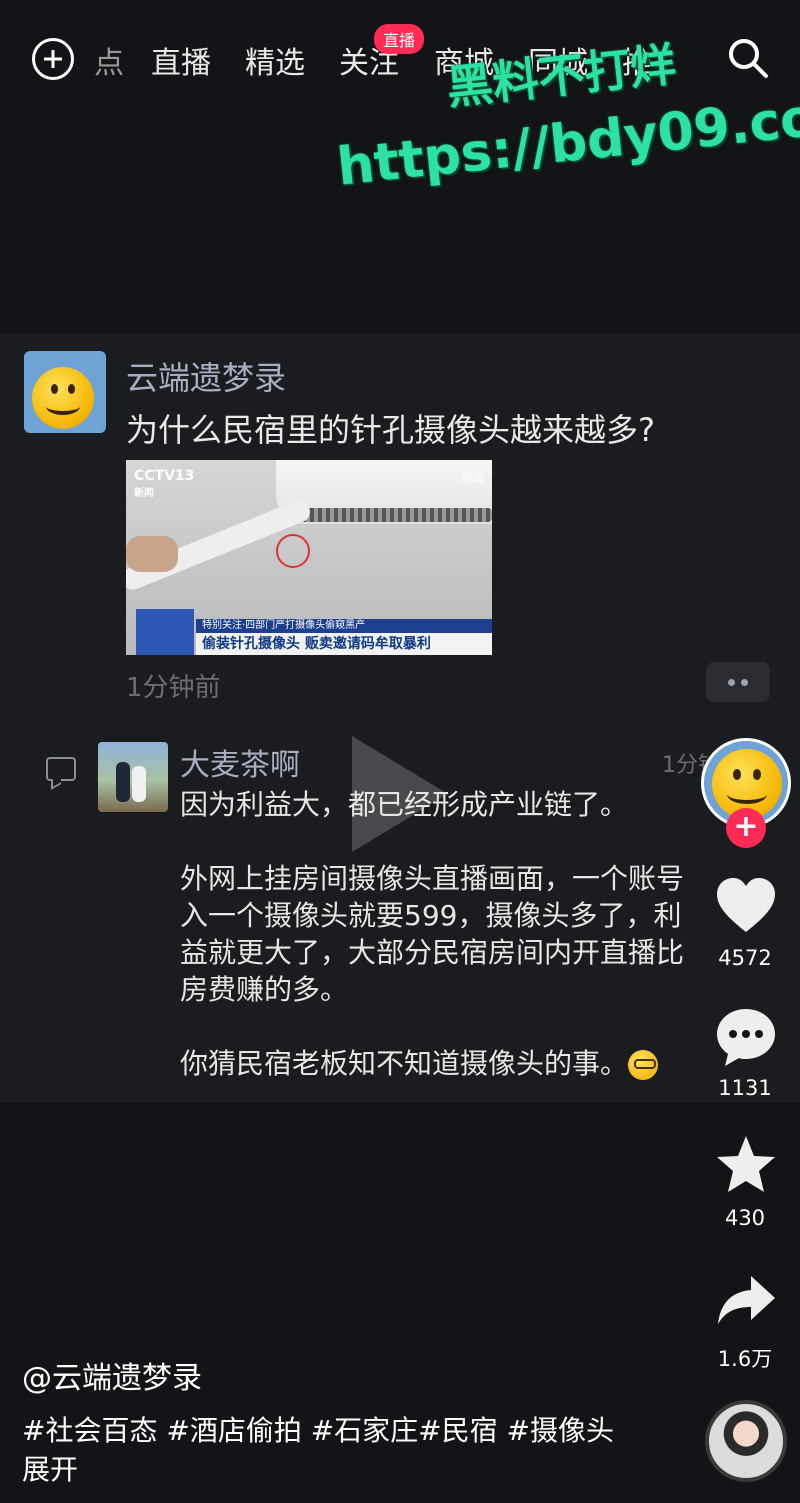  Describe the element at coordinates (344, 644) in the screenshot. I see `news-banner-main: 偷装针孔摄像头 贩卖邀请码牟取暴利` at that location.